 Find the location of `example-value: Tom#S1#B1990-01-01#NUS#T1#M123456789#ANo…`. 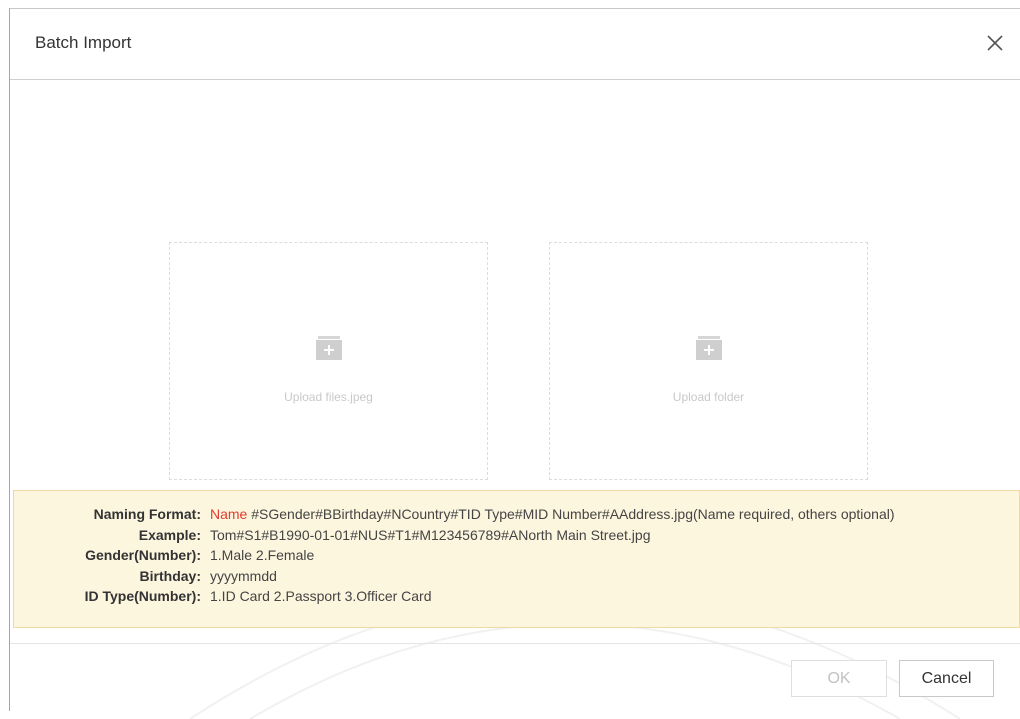

example-value: Tom#S1#B1990-01-01#NUS#T1#M123456789#ANo… is located at coordinates (430, 534).